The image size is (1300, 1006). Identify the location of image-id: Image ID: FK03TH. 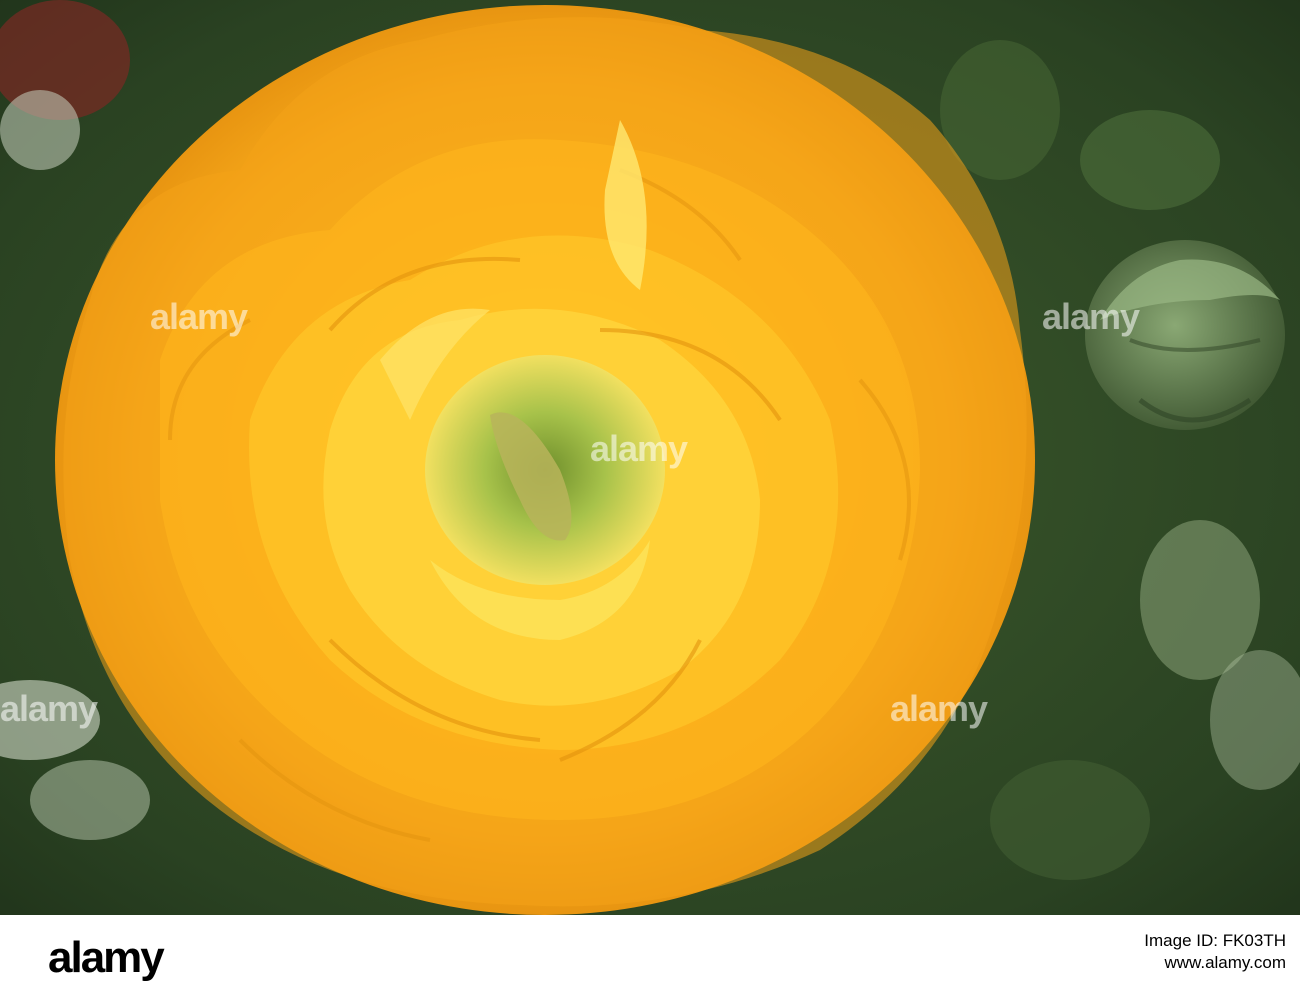
(1215, 940).